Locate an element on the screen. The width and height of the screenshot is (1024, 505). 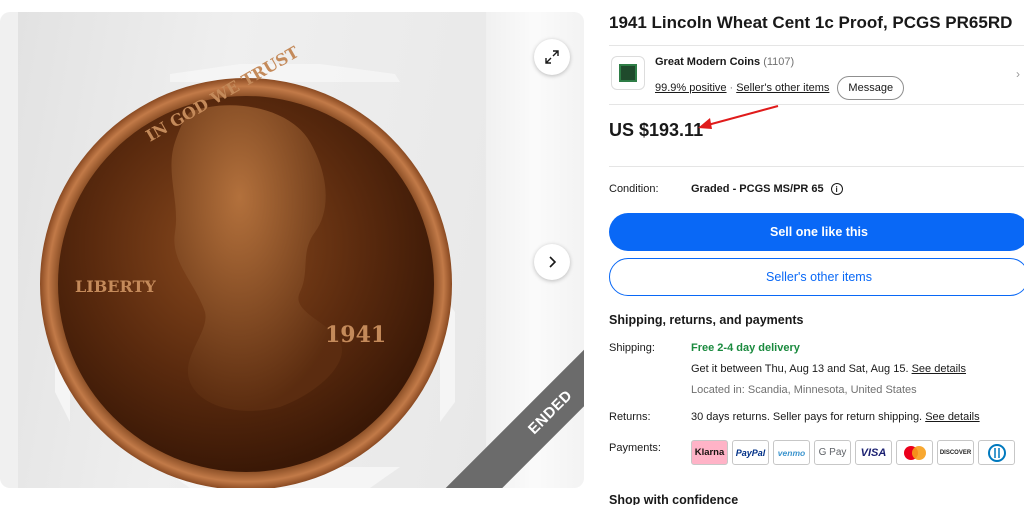
divider is located at coordinates (816, 166).